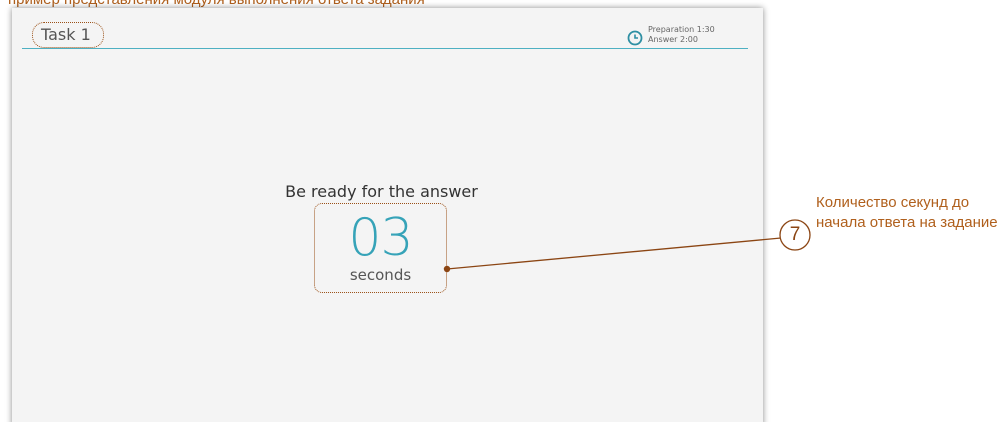 The width and height of the screenshot is (1007, 422). I want to click on answer-time: Answer 2:00, so click(673, 39).